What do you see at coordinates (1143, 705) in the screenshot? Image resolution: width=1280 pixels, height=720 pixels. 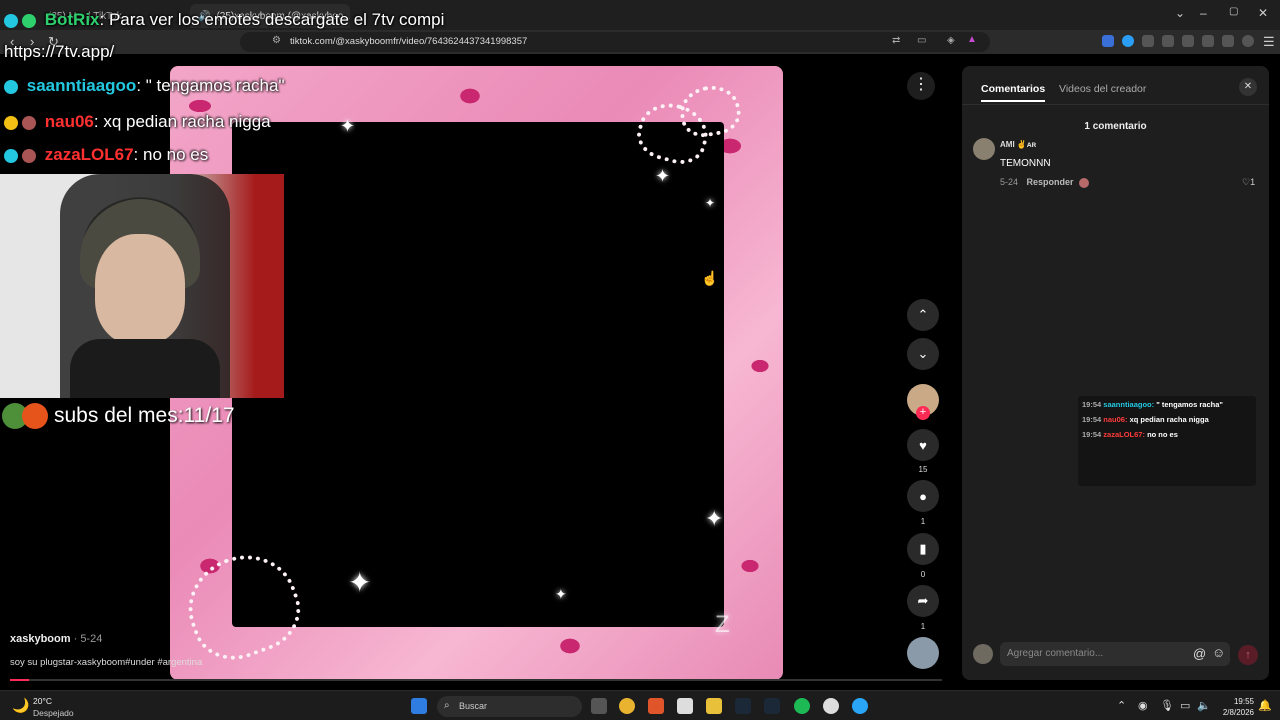 I see `discord-icon: ◉` at bounding box center [1143, 705].